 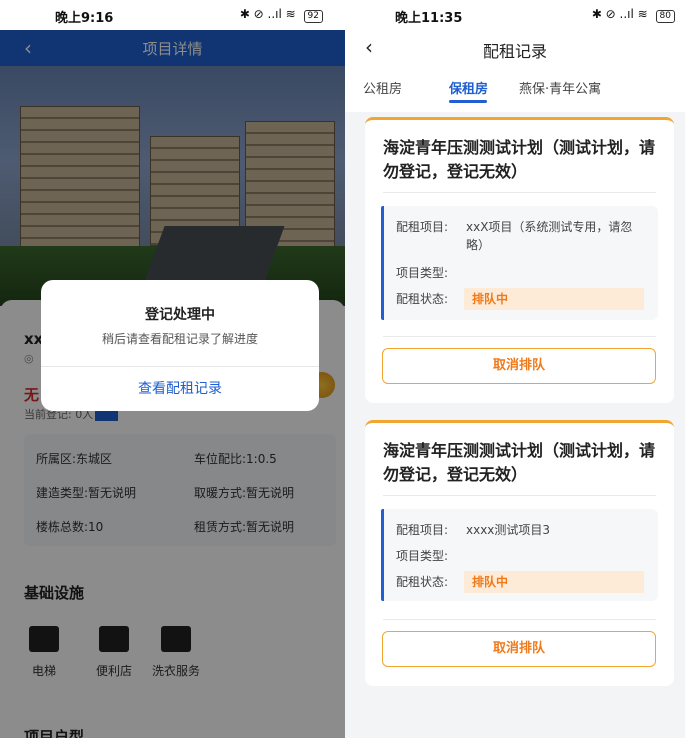 What do you see at coordinates (549, 236) in the screenshot?
I see `value-project: xxX项目（系统测试专用，请忽略）` at bounding box center [549, 236].